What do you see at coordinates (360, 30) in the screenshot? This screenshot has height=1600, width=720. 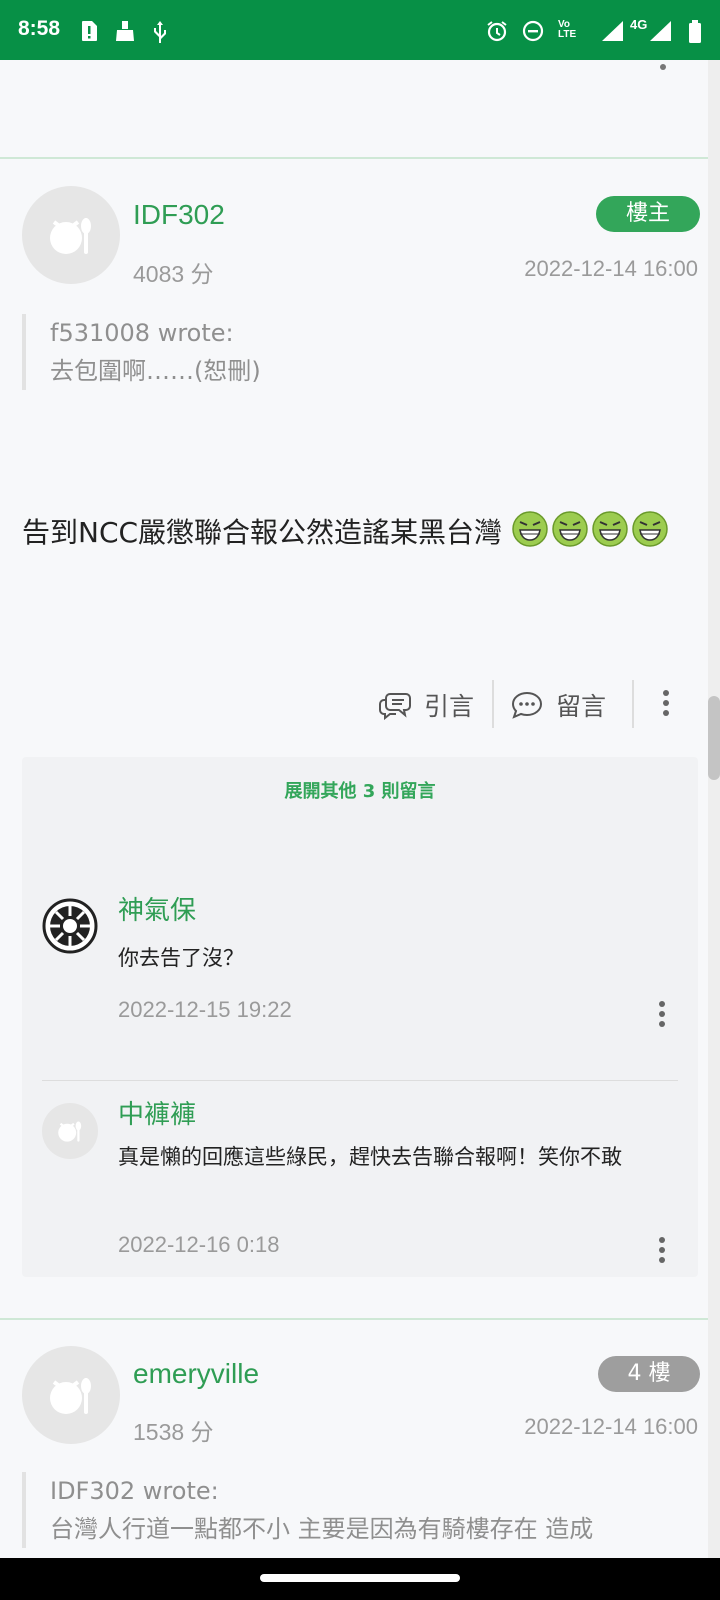 I see `status-bar: 8:58 Vo LTE 4G` at bounding box center [360, 30].